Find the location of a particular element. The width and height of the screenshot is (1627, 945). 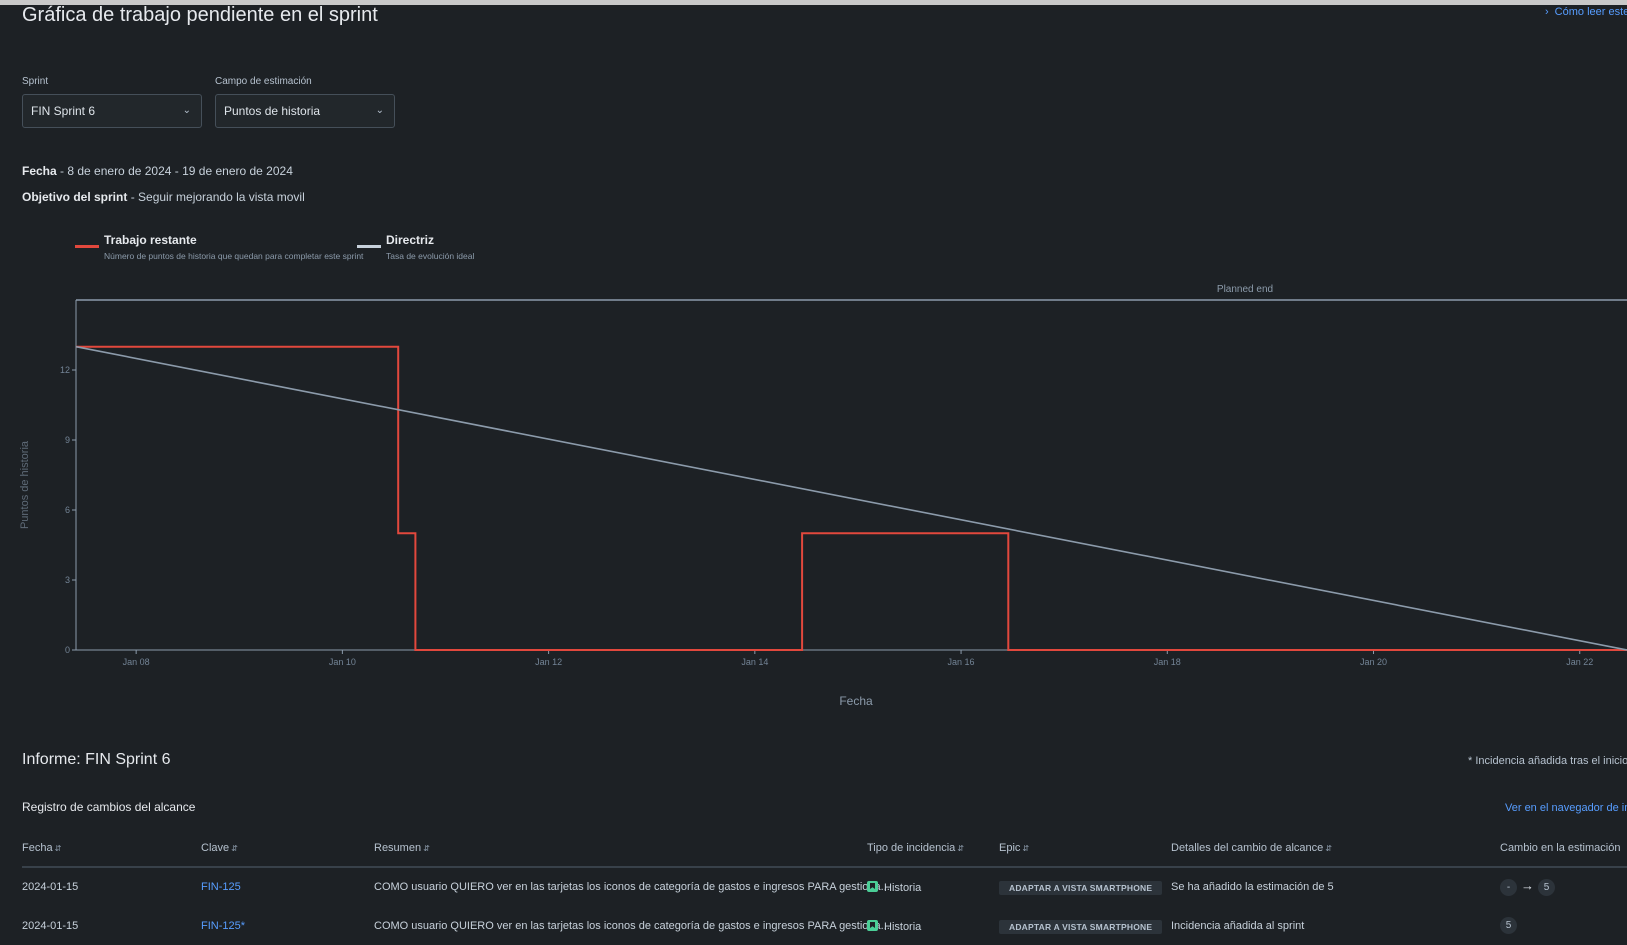

row-1-issue-key-link: FIN-125 is located at coordinates (221, 887).